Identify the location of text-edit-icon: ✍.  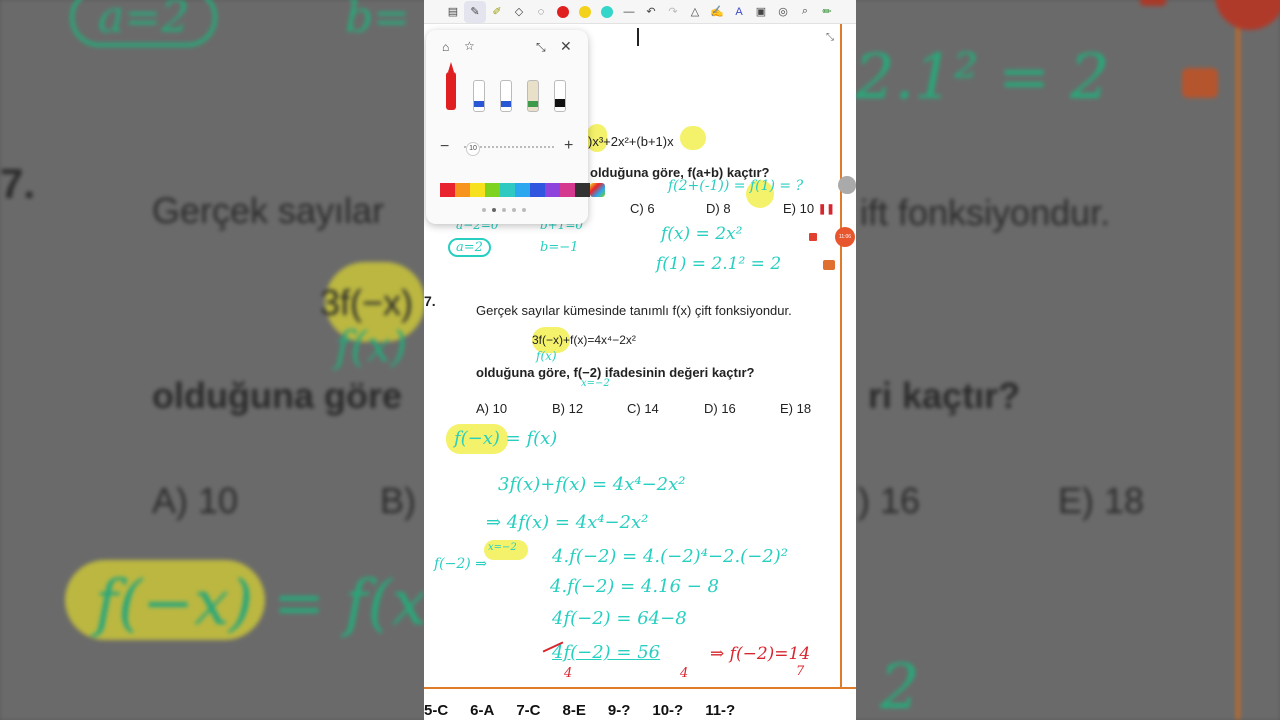
(717, 12).